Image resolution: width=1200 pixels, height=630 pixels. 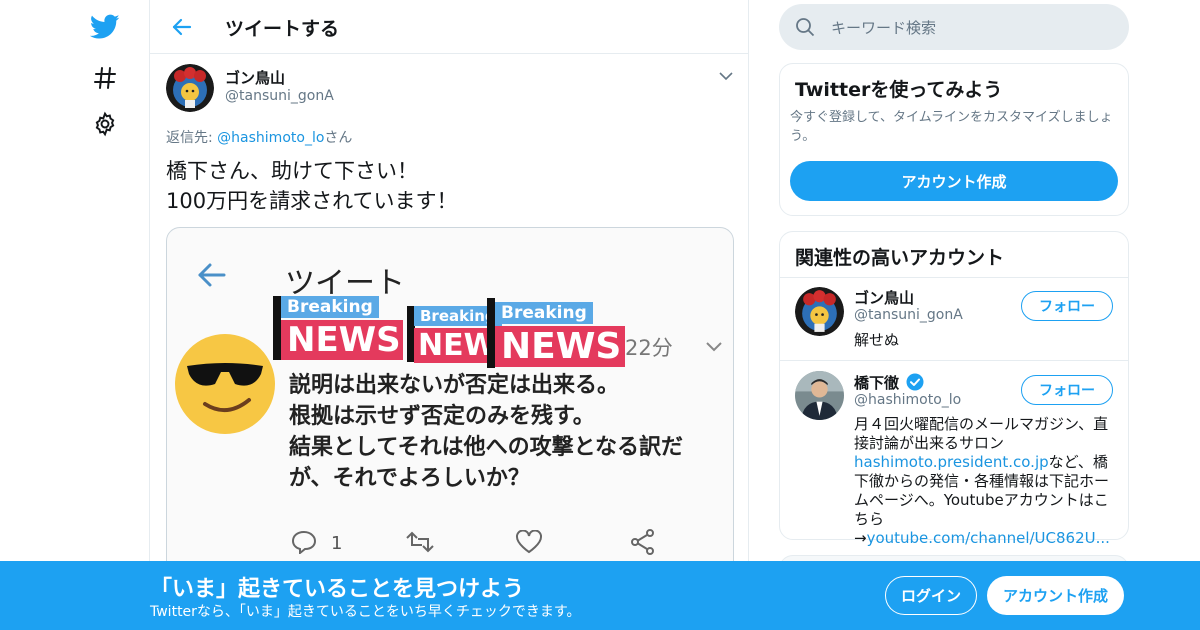 What do you see at coordinates (884, 297) in the screenshot?
I see `account-name: ゴン鳥山` at bounding box center [884, 297].